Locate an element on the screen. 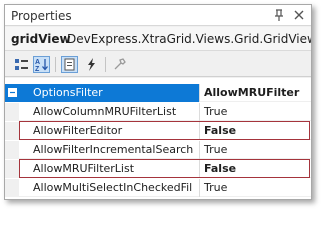 This screenshot has height=240, width=321. property-row: AllowMultiSelectInCheckedFil True is located at coordinates (158, 188).